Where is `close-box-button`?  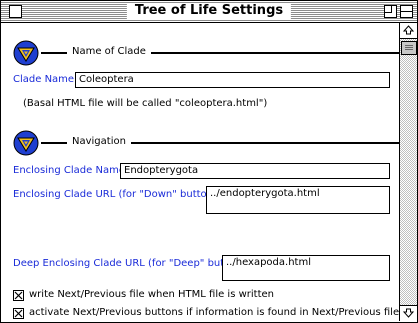 close-box-button is located at coordinates (15, 11).